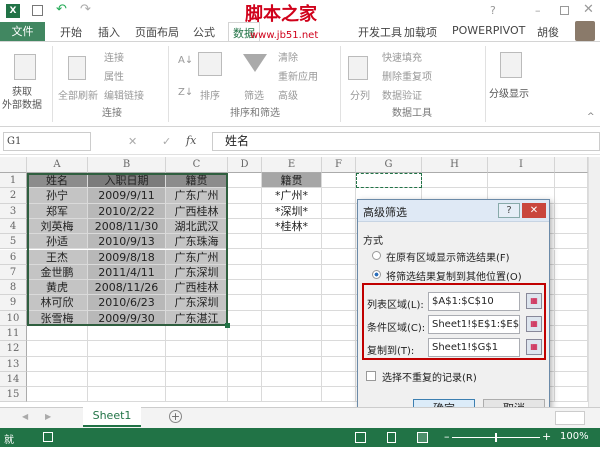  I want to click on column-header-I: I, so click(521, 165).